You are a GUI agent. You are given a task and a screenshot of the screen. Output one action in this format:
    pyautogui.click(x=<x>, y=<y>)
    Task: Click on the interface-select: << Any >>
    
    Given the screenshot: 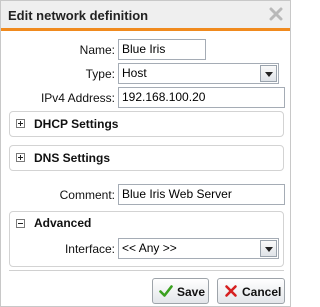 What is the action you would take?
    pyautogui.click(x=198, y=248)
    